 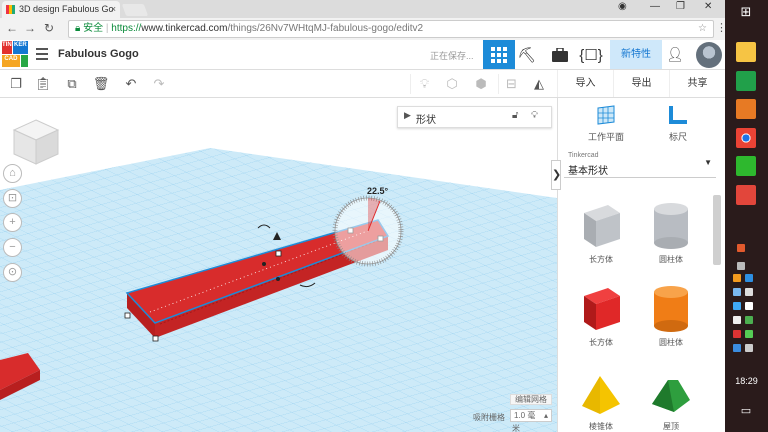 What do you see at coordinates (515, 115) in the screenshot?
I see `lock-icon: 🔓︎` at bounding box center [515, 115].